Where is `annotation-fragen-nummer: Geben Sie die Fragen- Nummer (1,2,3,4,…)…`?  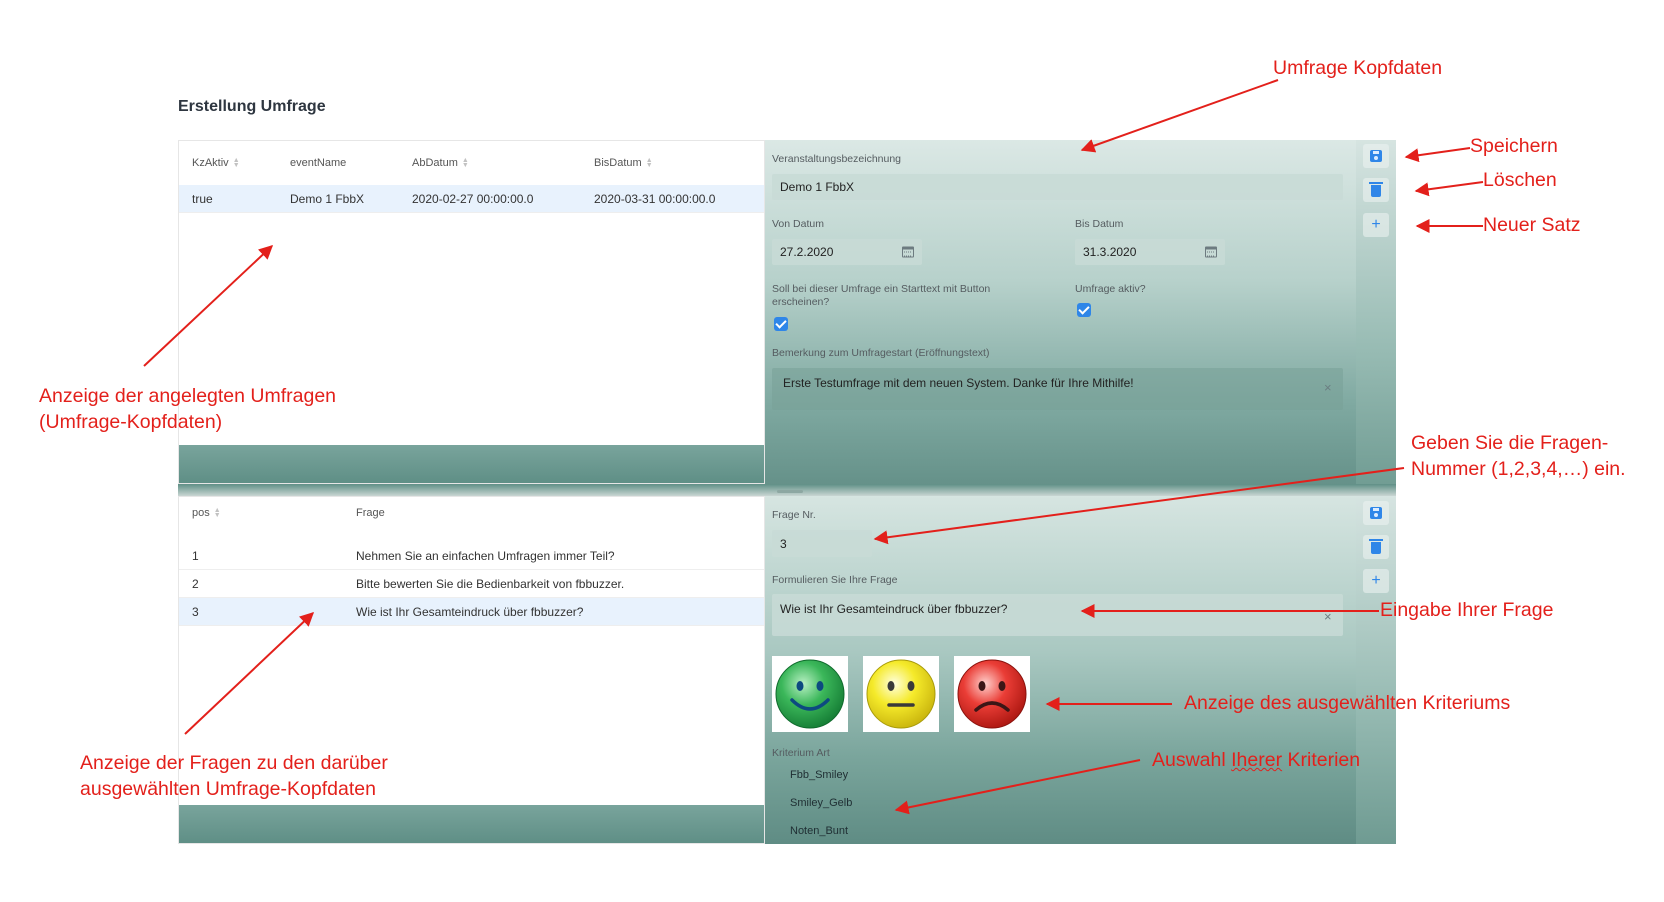
annotation-fragen-nummer: Geben Sie die Fragen- Nummer (1,2,3,4,…)… is located at coordinates (1518, 456).